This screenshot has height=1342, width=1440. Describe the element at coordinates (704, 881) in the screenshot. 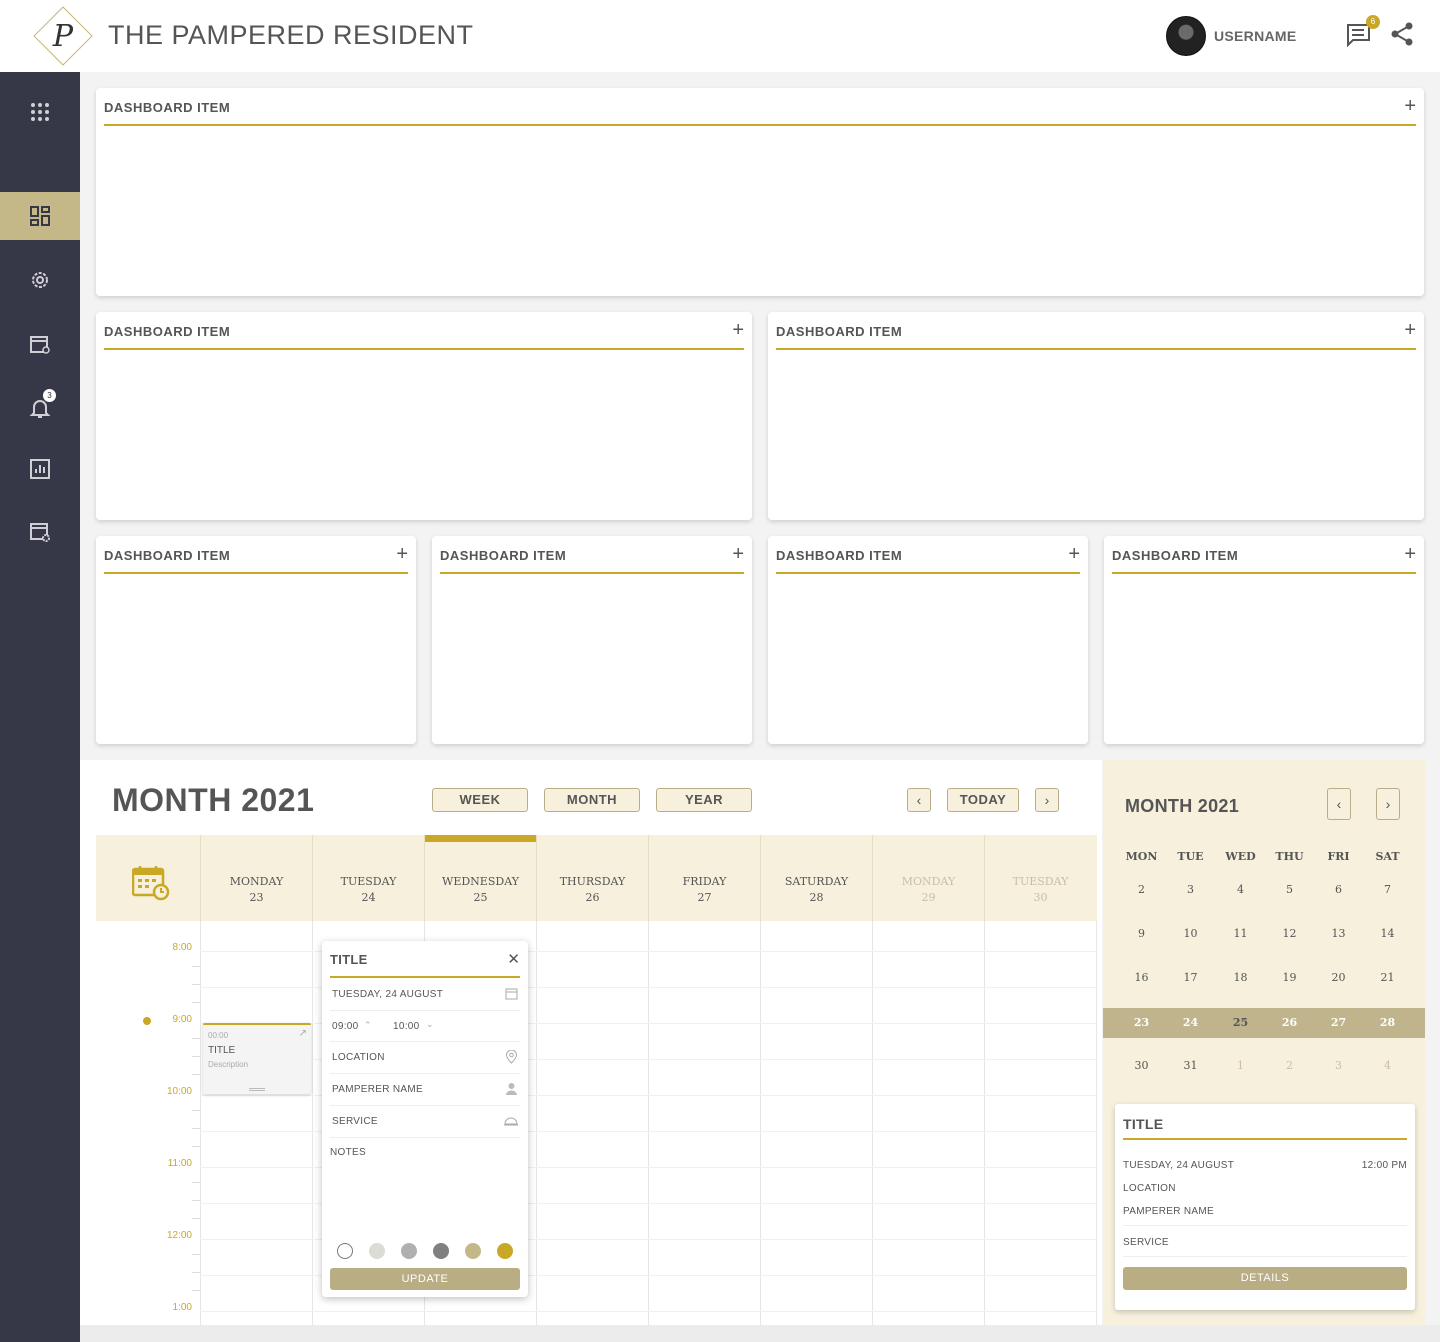

I see `day-name: FRIDAY` at that location.